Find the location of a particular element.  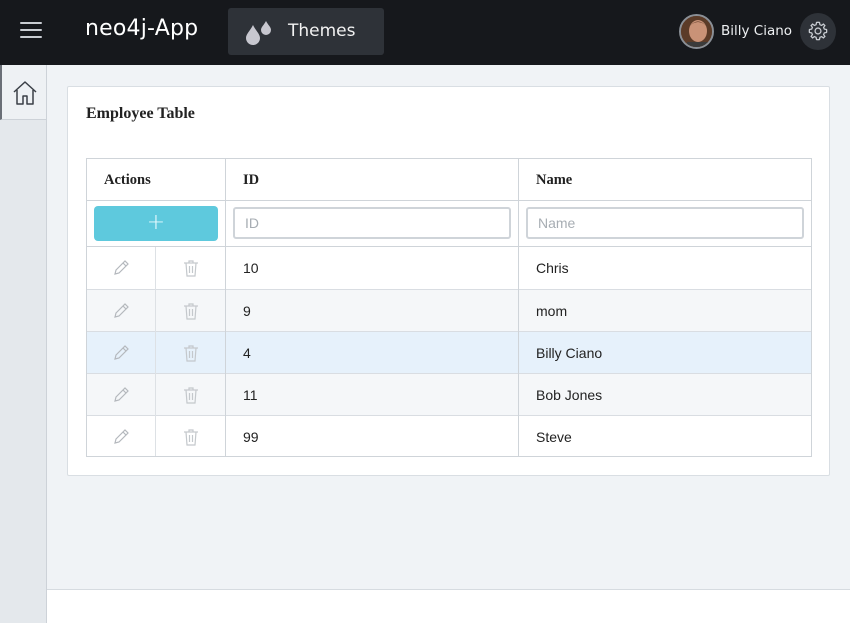

add-employee-button: + is located at coordinates (156, 223).